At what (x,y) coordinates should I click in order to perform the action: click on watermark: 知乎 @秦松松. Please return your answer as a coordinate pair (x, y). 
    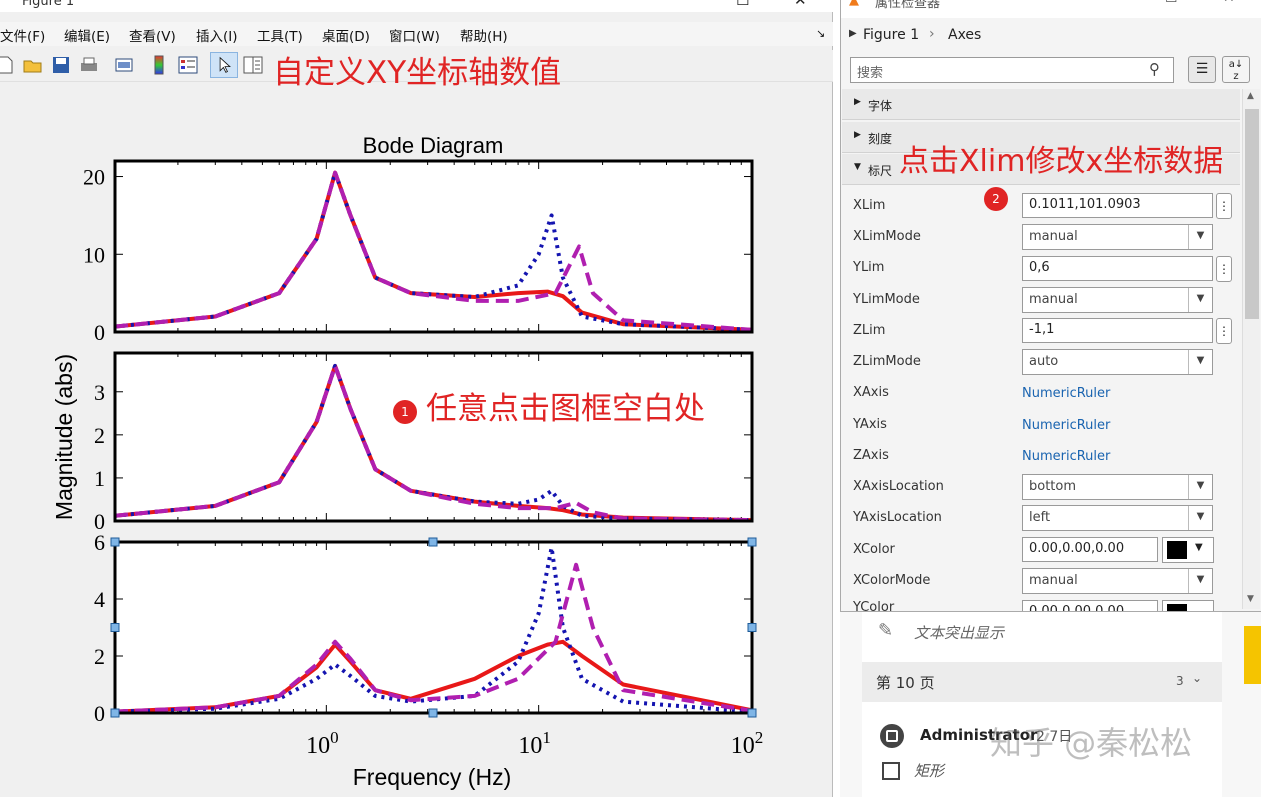
    Looking at the image, I should click on (1091, 743).